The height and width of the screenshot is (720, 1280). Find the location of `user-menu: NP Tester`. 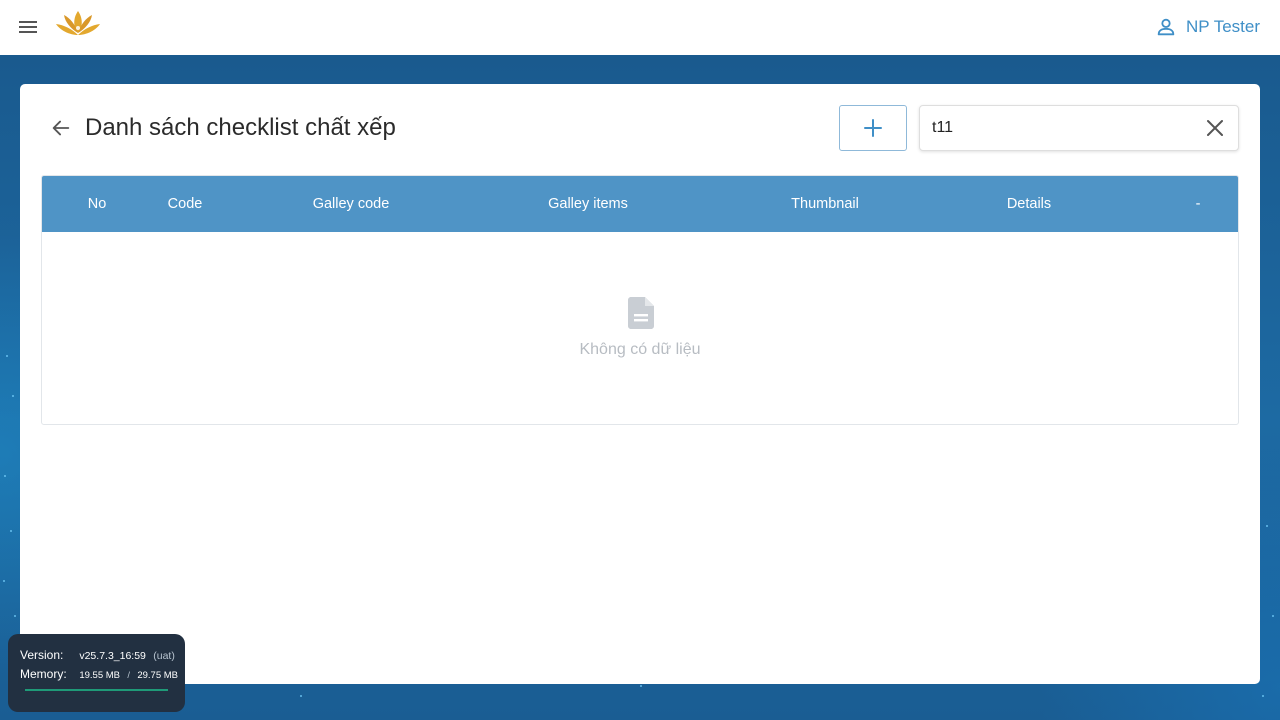

user-menu: NP Tester is located at coordinates (1207, 27).